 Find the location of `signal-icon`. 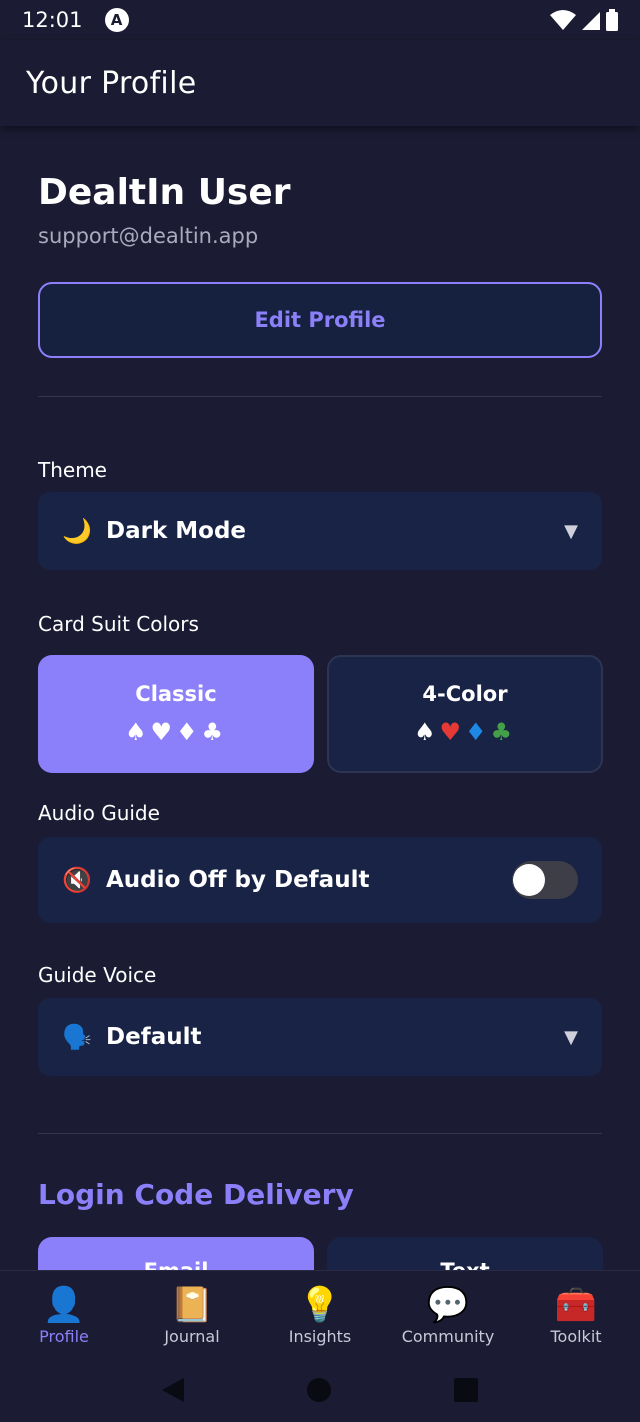

signal-icon is located at coordinates (591, 21).